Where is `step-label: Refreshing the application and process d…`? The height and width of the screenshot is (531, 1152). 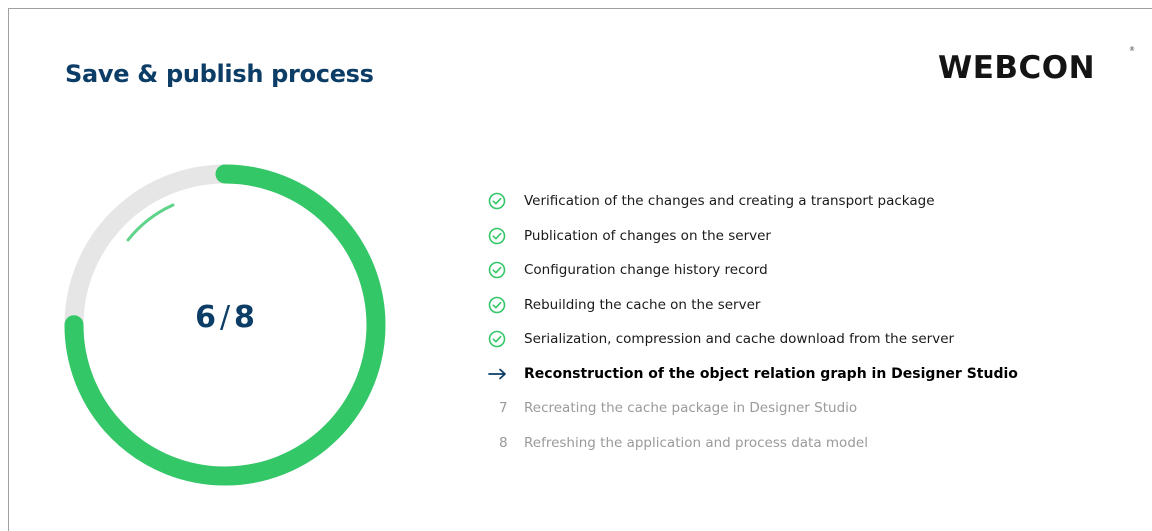
step-label: Refreshing the application and process d… is located at coordinates (696, 442).